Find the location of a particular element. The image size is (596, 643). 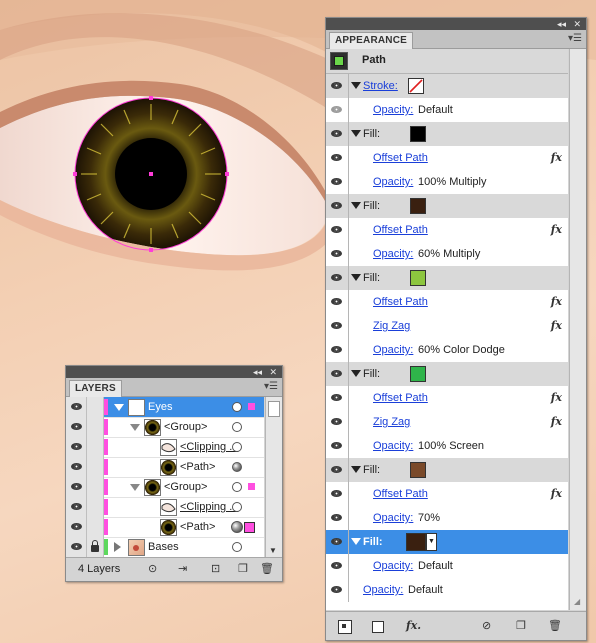

new-layer-icon: ❐ is located at coordinates (243, 569).